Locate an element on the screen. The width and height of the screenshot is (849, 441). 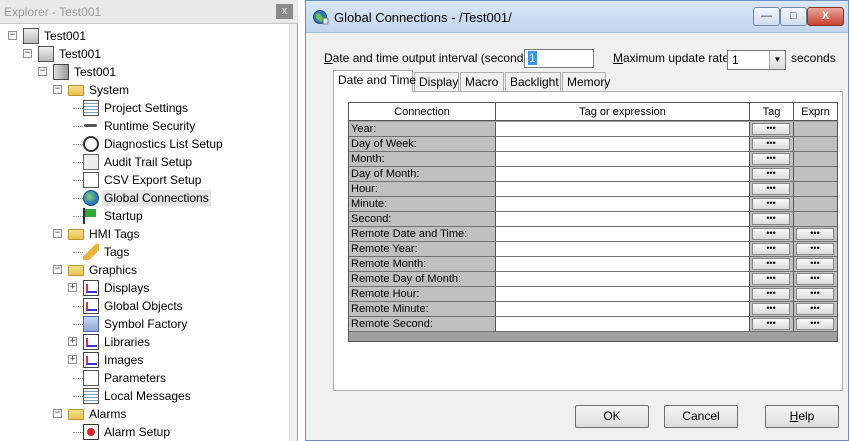
tree-item: Global Connections is located at coordinates (145, 198).